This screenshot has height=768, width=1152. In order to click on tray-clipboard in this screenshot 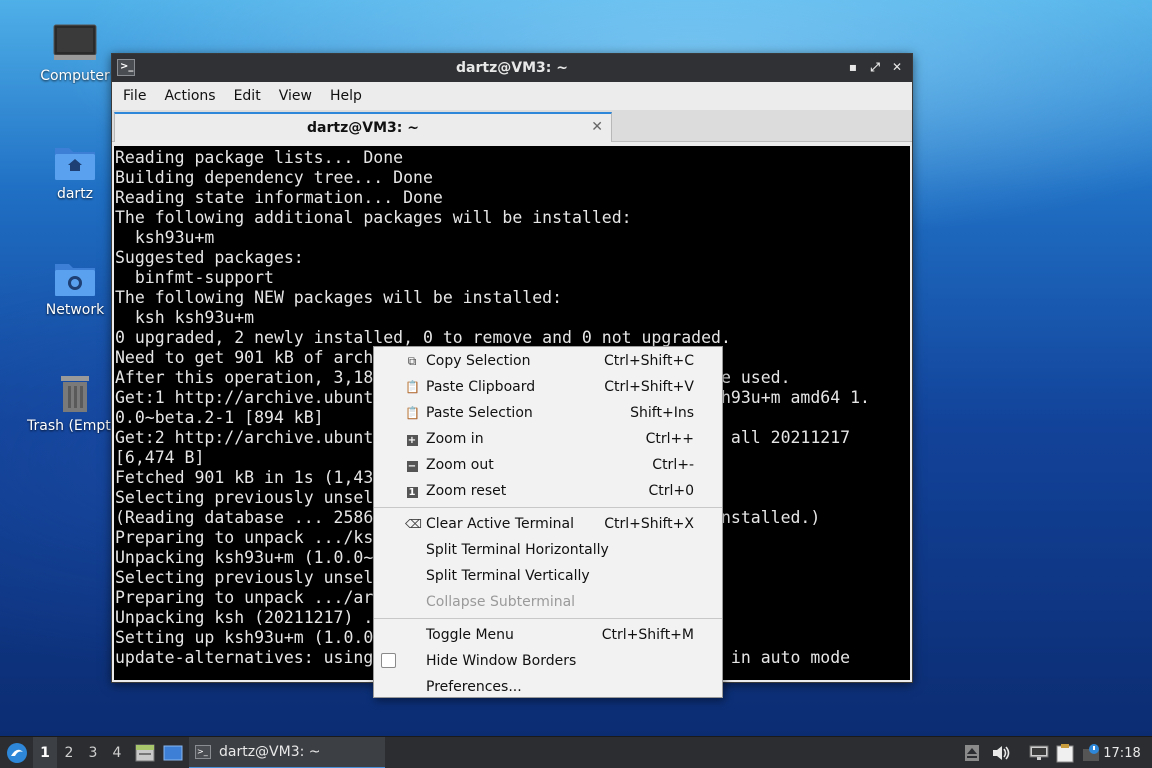, I will do `click(1065, 752)`.